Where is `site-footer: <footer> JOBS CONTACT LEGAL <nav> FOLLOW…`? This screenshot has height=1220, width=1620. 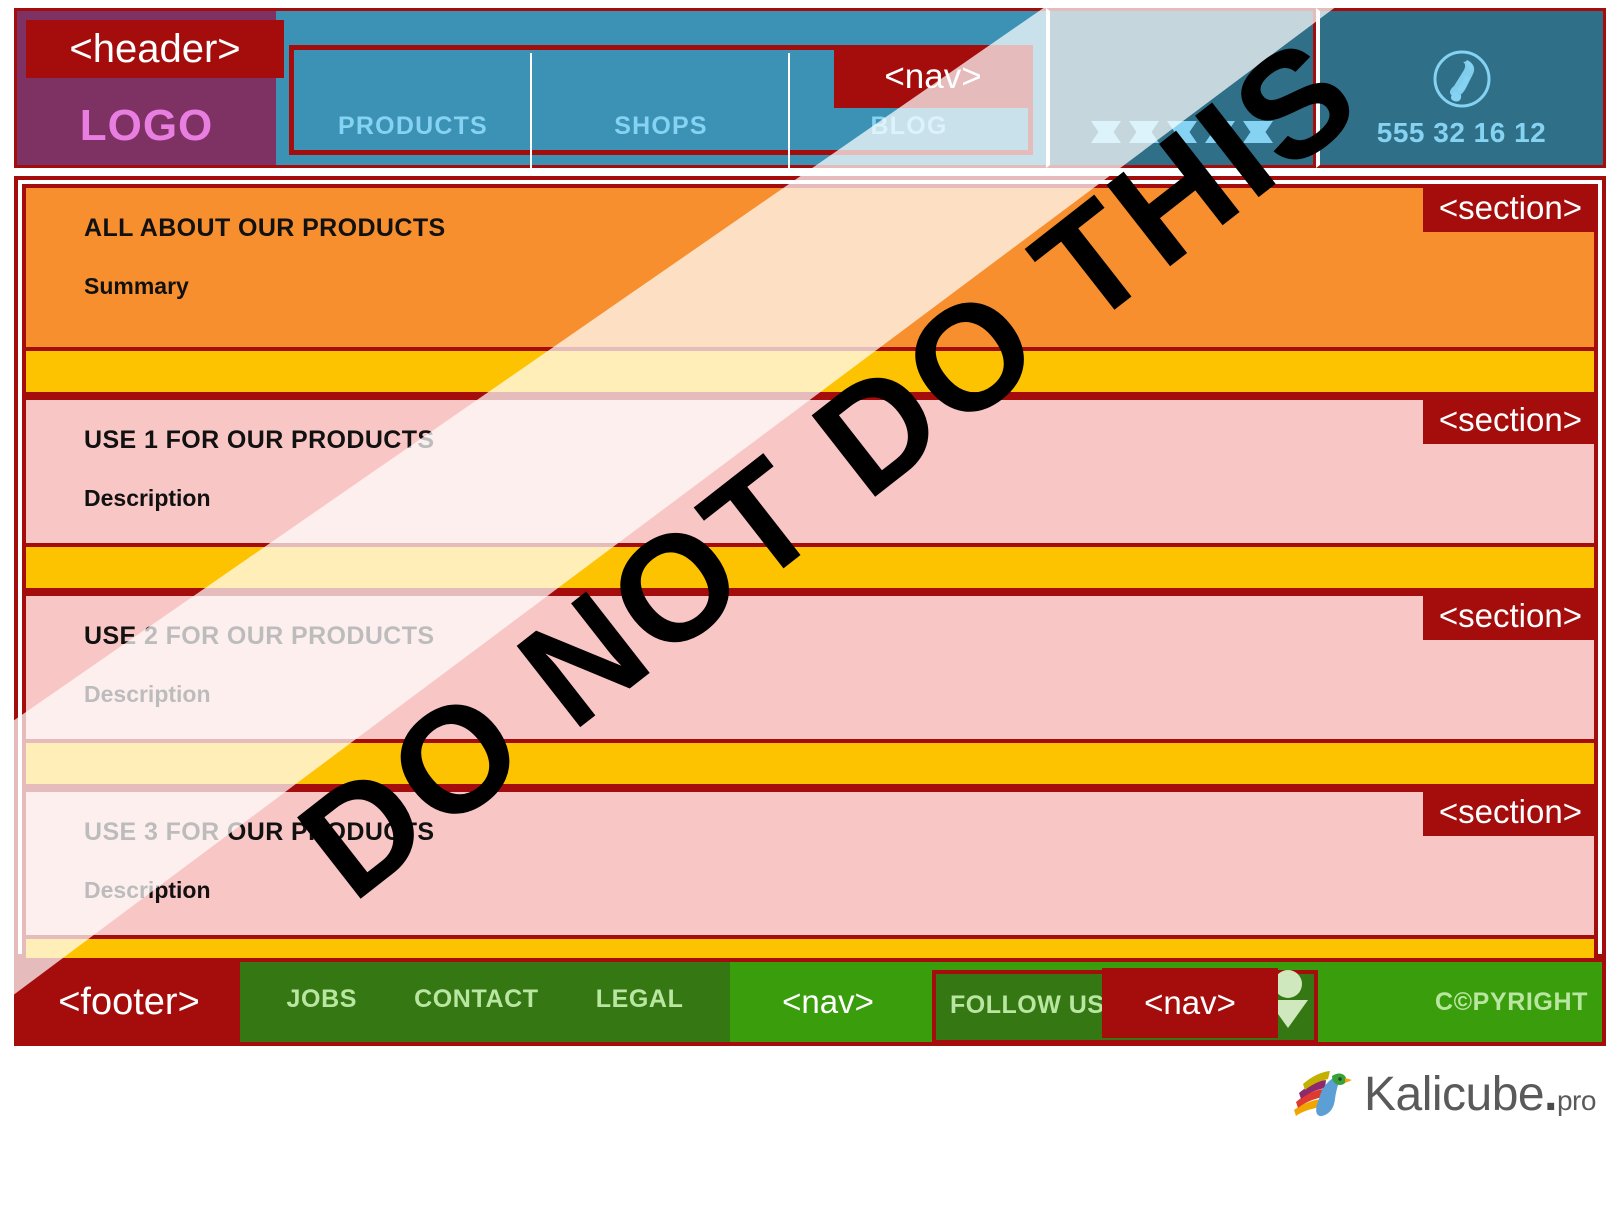 site-footer: <footer> JOBS CONTACT LEGAL <nav> FOLLOW… is located at coordinates (810, 1002).